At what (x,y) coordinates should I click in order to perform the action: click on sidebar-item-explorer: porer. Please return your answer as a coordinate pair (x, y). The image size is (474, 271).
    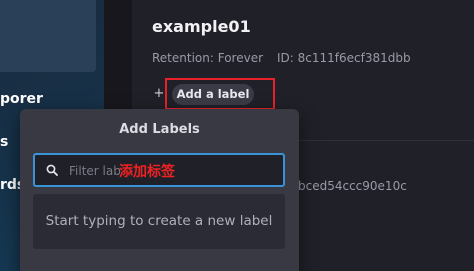
    Looking at the image, I should click on (21, 99).